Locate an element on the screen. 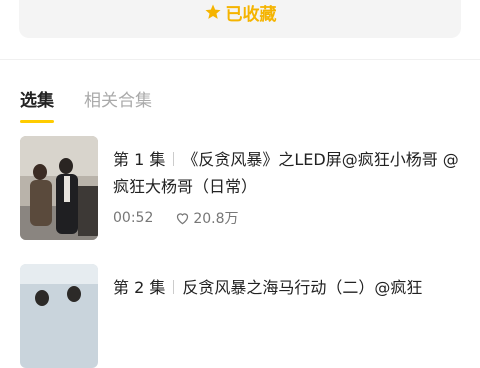 The width and height of the screenshot is (480, 368). heart-icon is located at coordinates (182, 218).